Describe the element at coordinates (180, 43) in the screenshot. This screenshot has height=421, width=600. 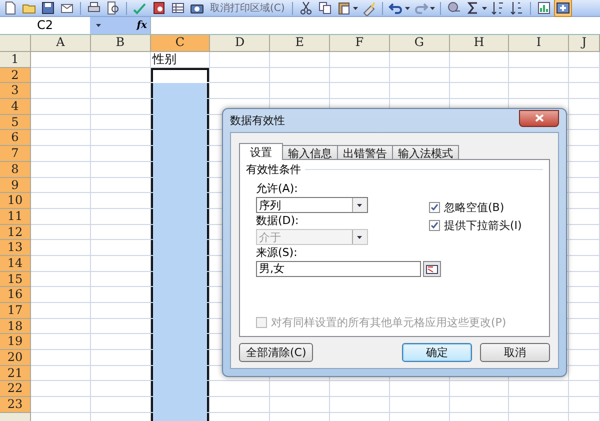
I see `column-header: C` at that location.